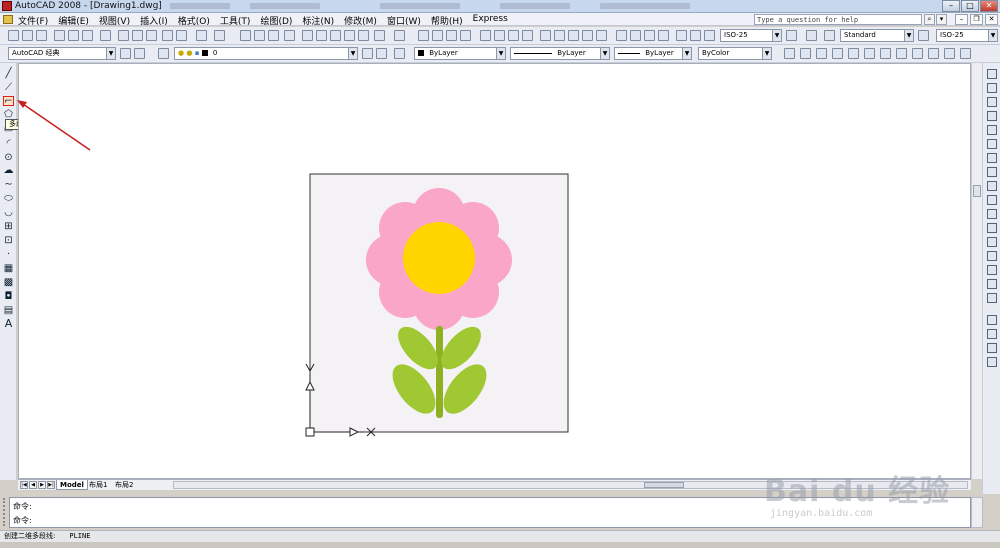  Describe the element at coordinates (22, 506) in the screenshot. I see `command-history-line: 命令:` at that location.